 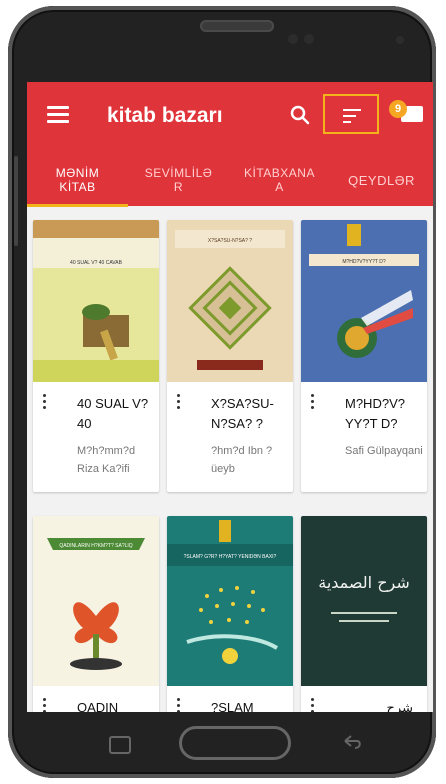 What do you see at coordinates (96, 301) in the screenshot?
I see `book-cover: 40 SUAL V? 40 CAVAB` at bounding box center [96, 301].